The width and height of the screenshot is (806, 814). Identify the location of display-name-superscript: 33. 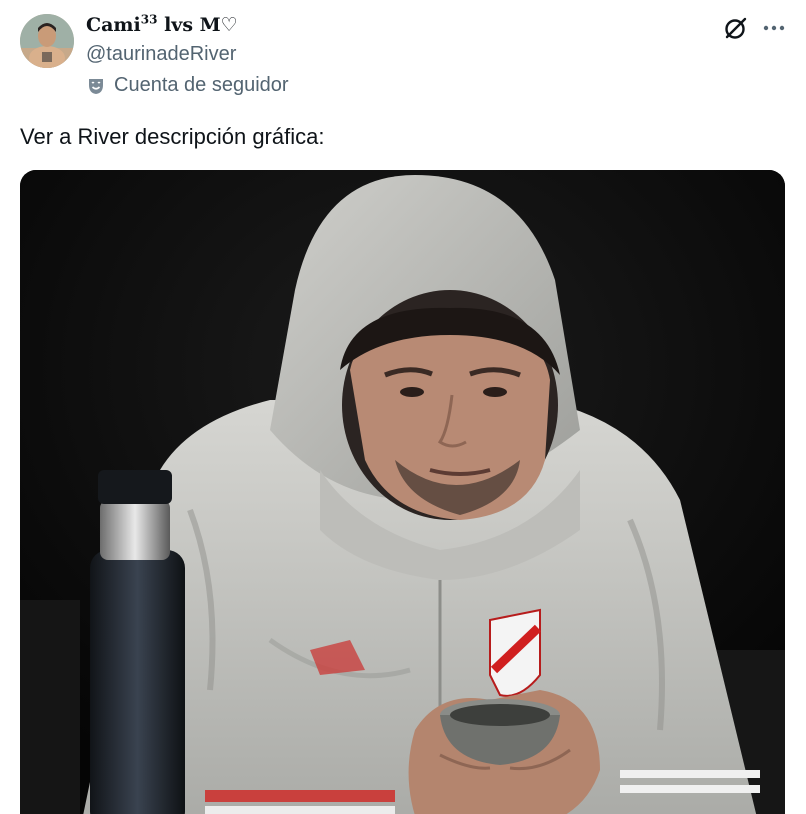
(149, 19).